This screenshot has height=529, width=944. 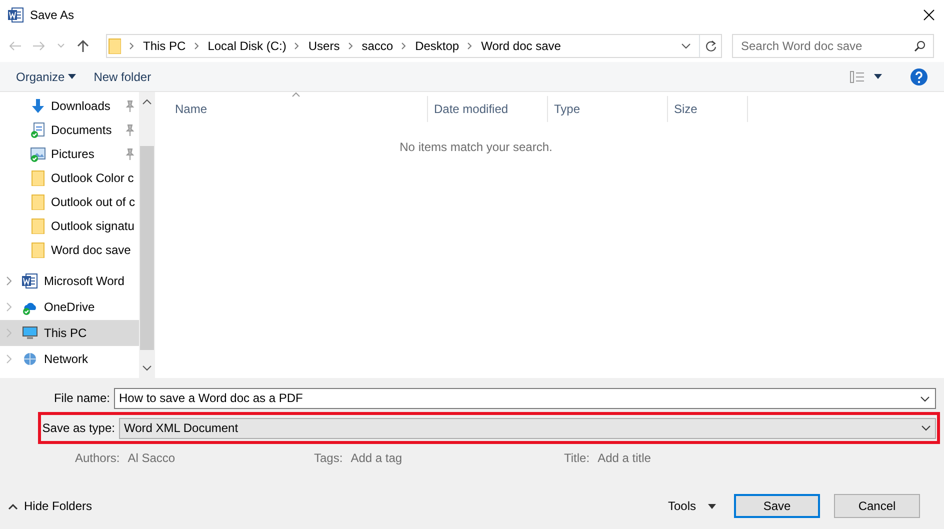 I want to click on document-icon, so click(x=38, y=130).